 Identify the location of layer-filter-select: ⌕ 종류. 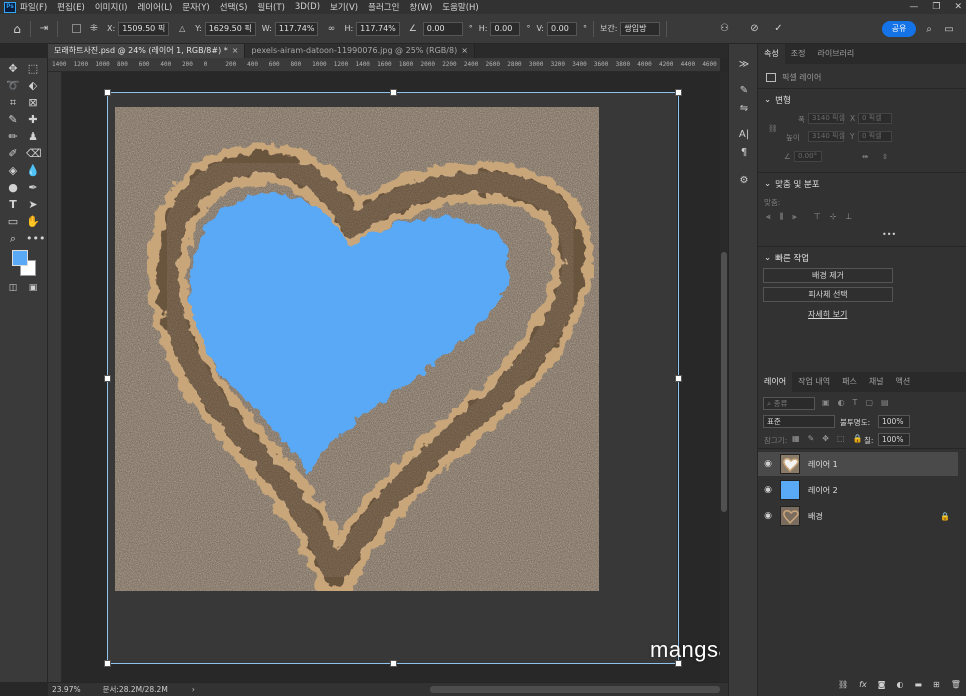
(789, 403).